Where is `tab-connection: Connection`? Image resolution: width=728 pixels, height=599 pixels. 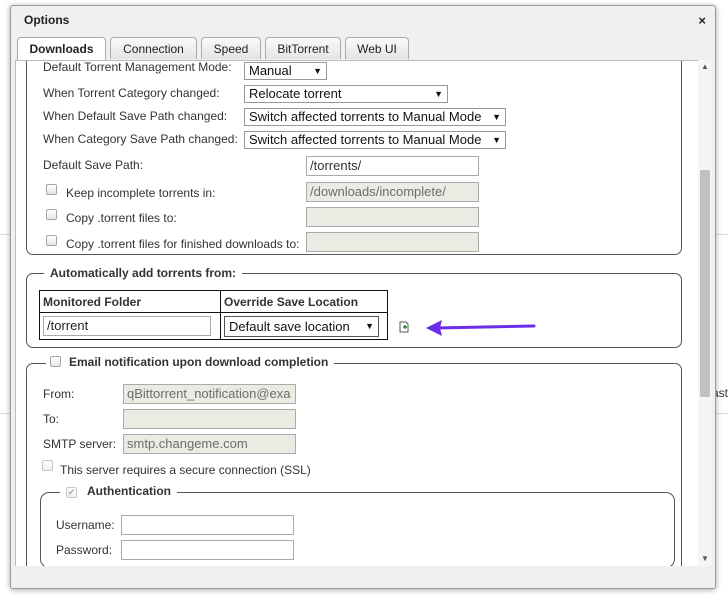 tab-connection: Connection is located at coordinates (153, 48).